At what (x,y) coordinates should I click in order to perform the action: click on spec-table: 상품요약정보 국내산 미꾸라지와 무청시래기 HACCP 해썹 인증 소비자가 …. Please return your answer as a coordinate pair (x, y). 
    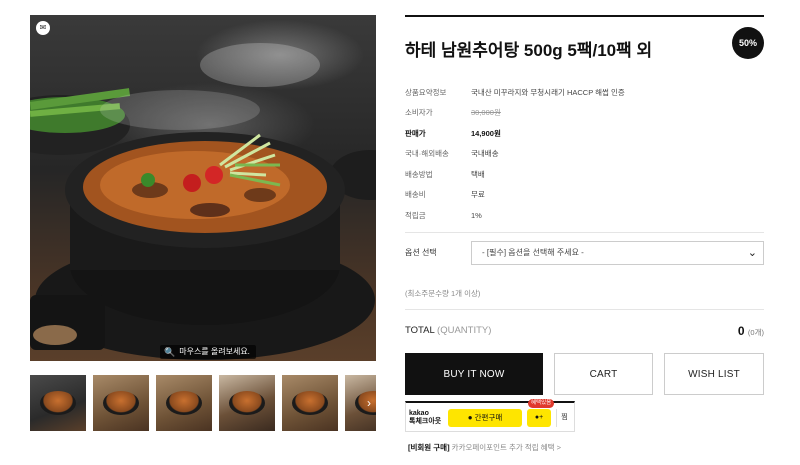
    Looking at the image, I should click on (584, 154).